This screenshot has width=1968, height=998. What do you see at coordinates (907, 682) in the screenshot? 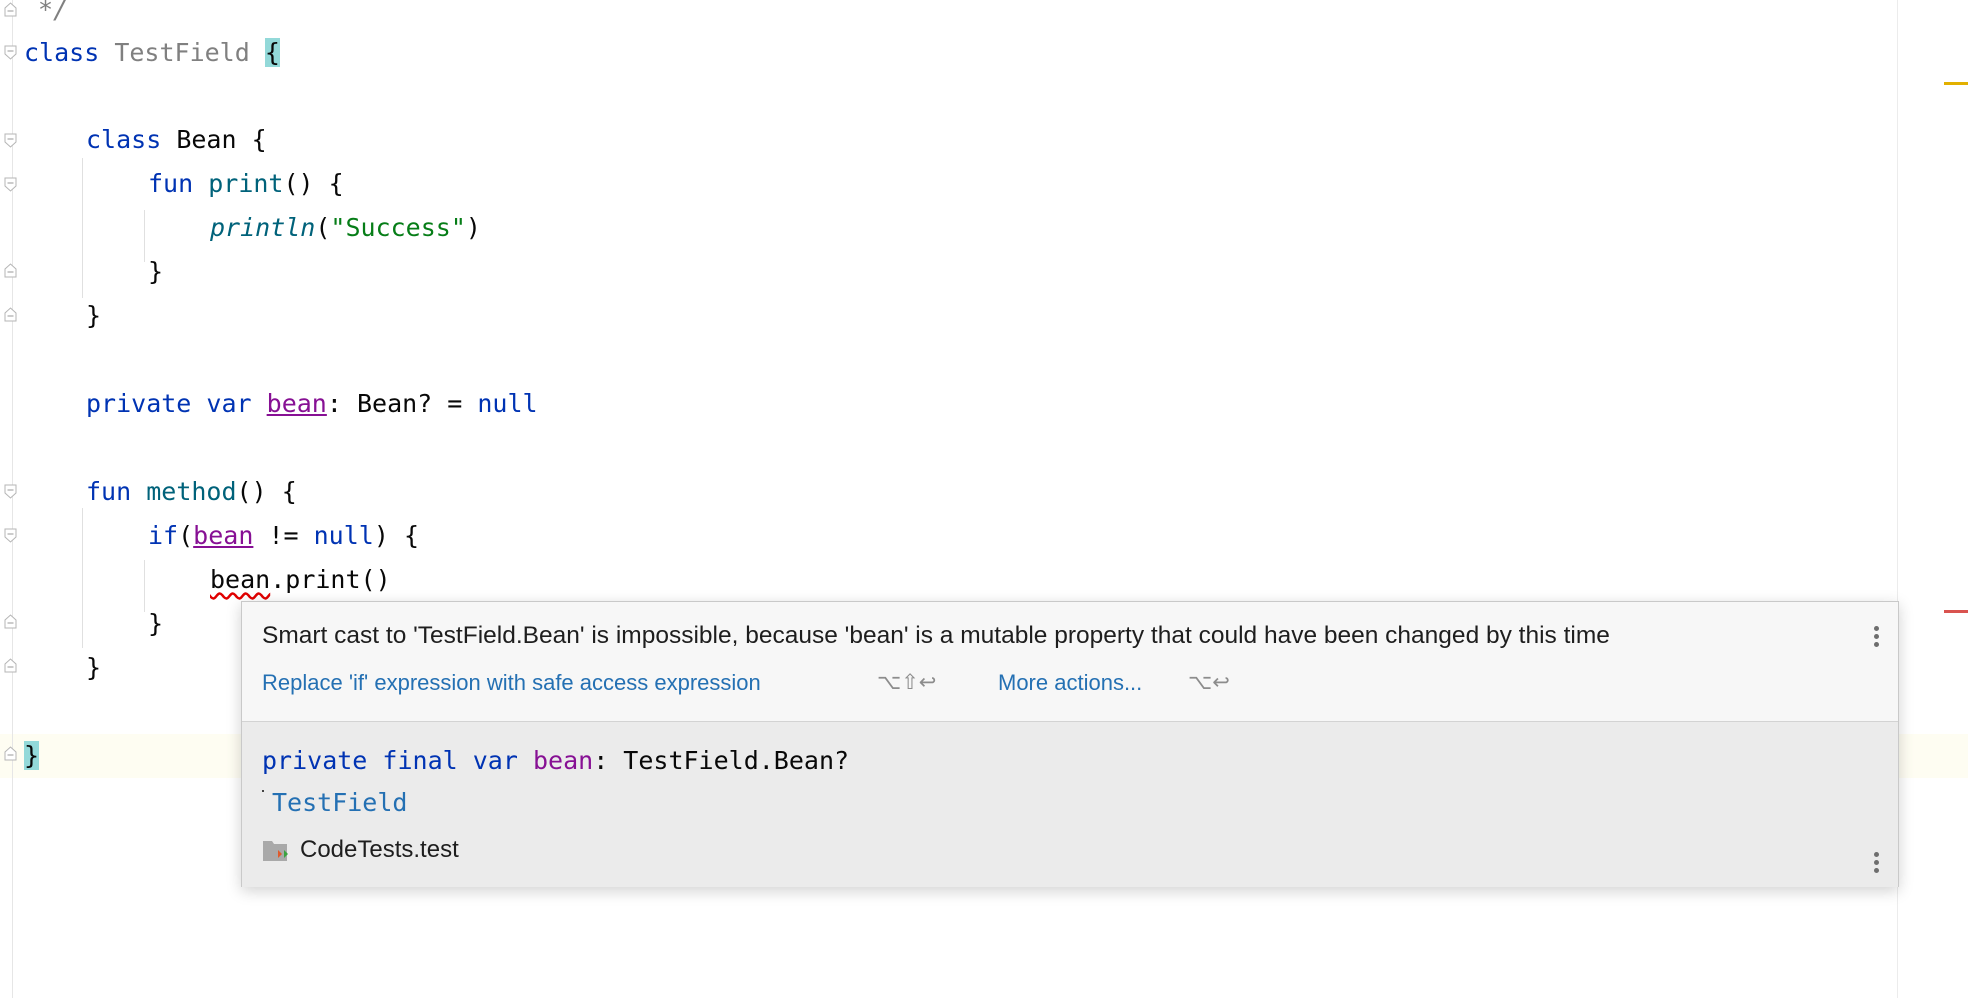
I see `quick-fix-shortcut: ⌥⇧↩` at bounding box center [907, 682].